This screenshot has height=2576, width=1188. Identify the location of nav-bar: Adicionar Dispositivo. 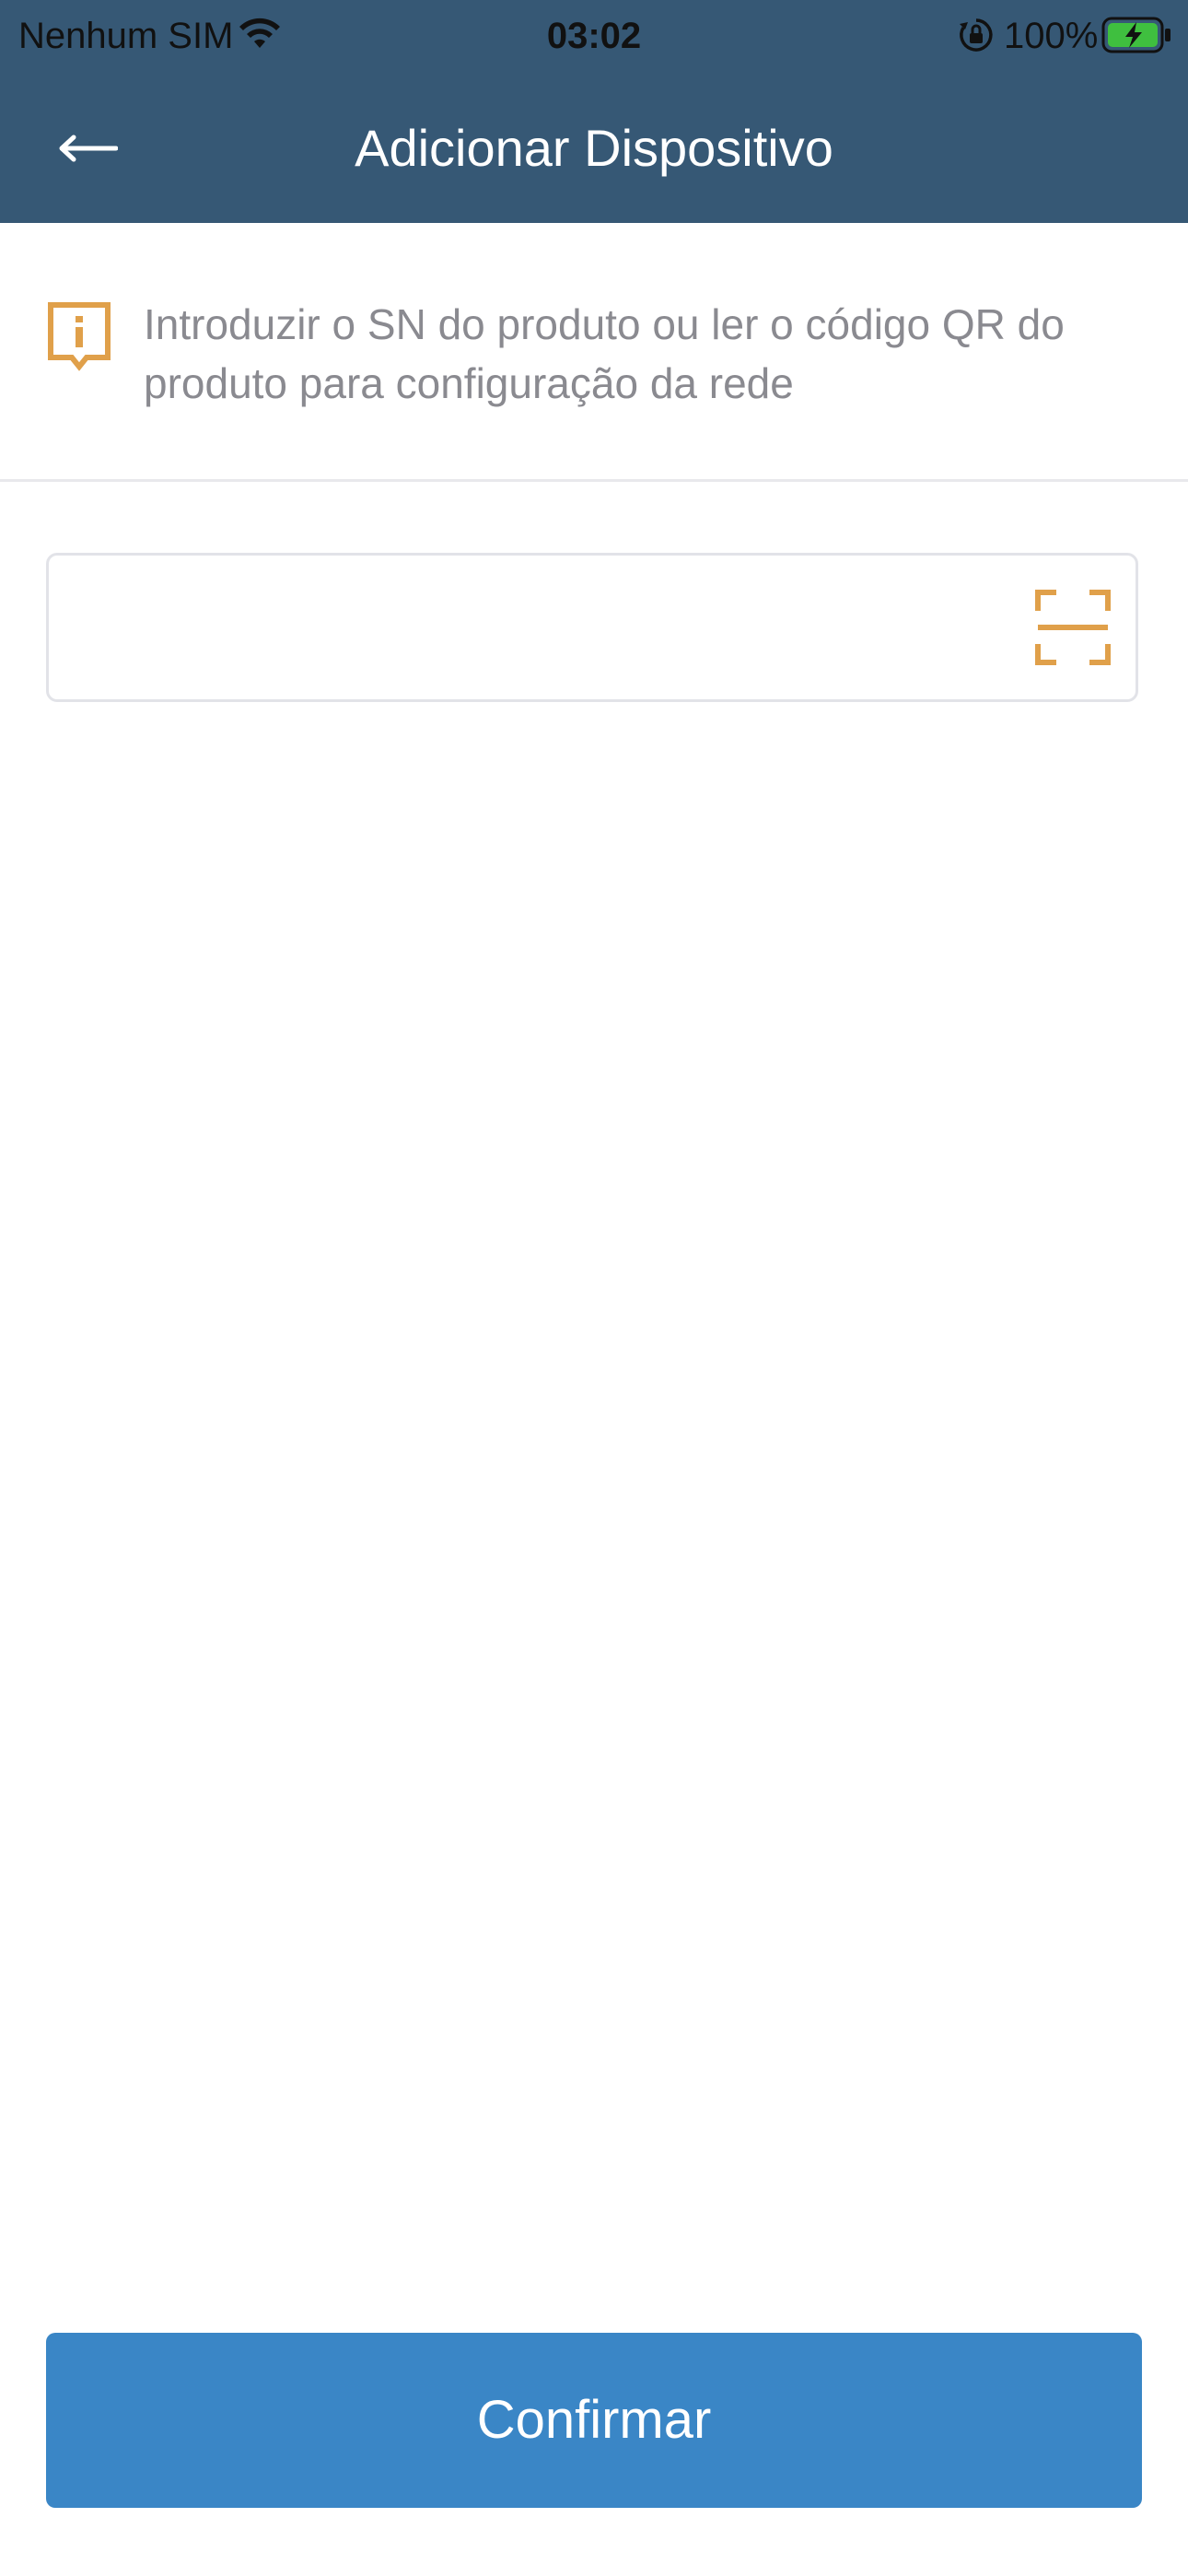
(594, 148).